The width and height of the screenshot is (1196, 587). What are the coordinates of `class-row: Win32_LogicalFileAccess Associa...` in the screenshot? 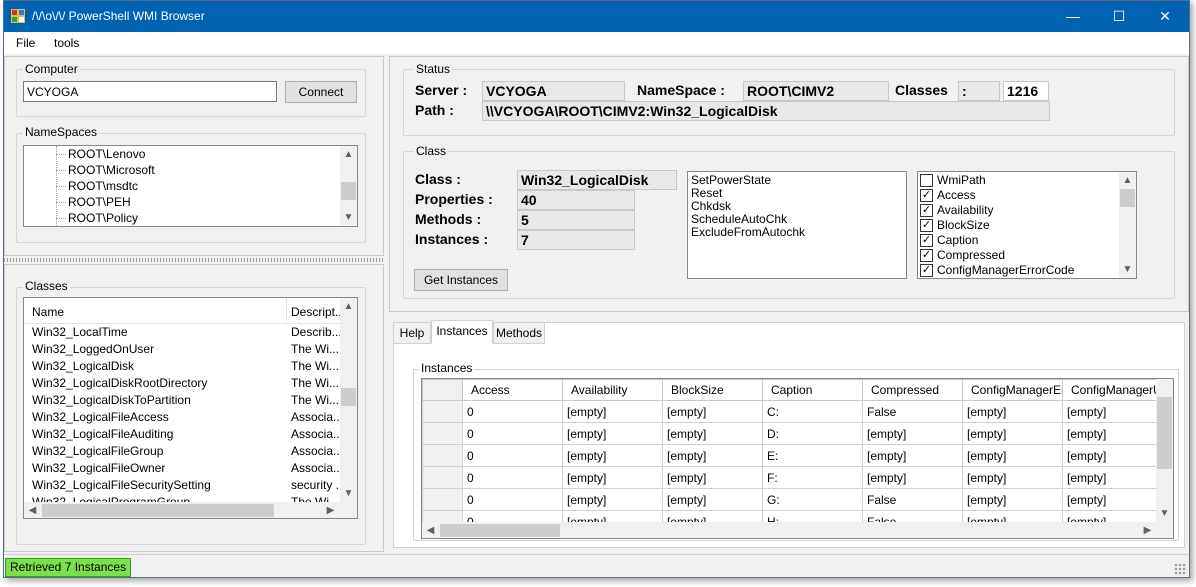 It's located at (182, 417).